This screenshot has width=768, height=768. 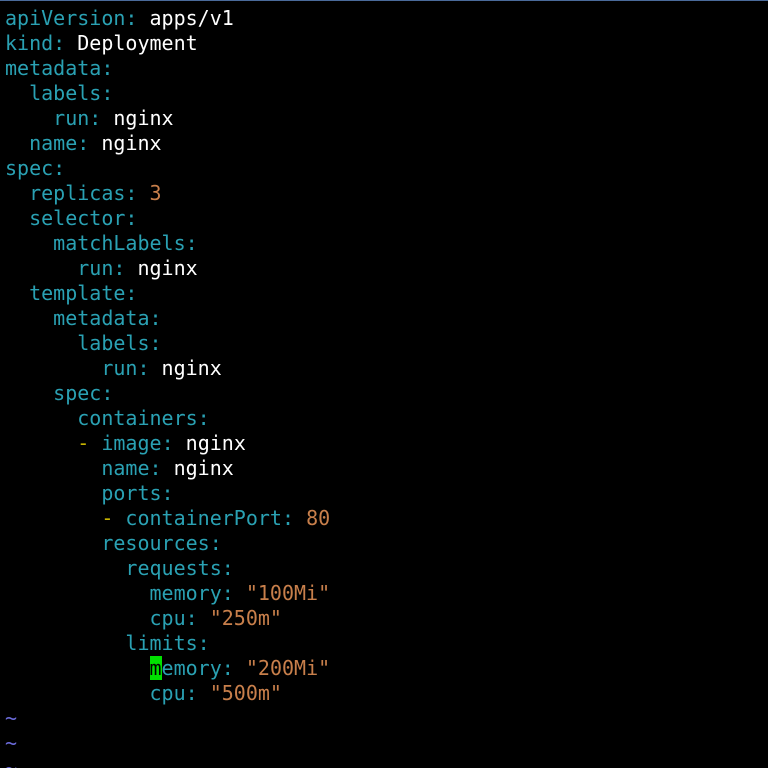 I want to click on yaml-key: replicas, so click(x=77, y=193).